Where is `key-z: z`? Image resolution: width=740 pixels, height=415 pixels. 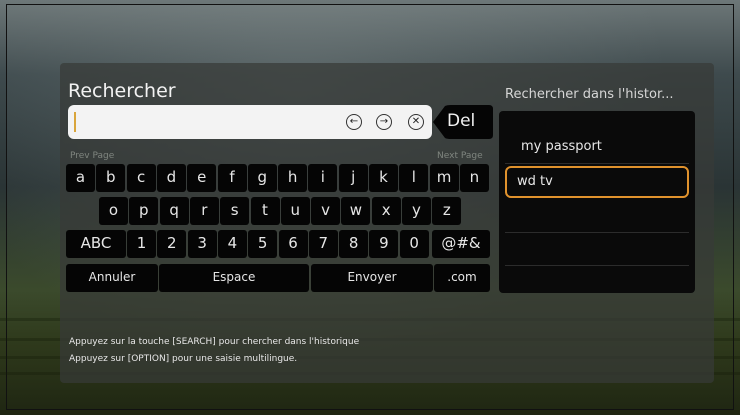
key-z: z is located at coordinates (447, 211).